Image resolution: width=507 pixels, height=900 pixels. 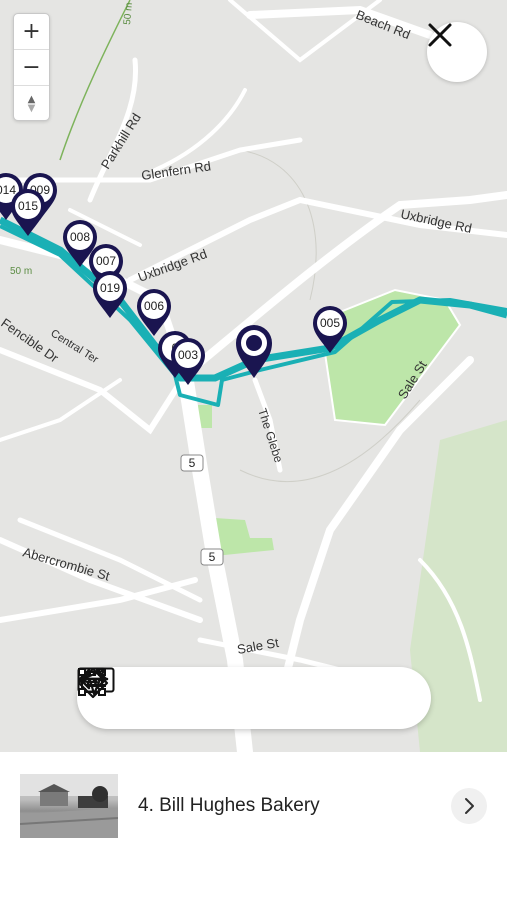 I want to click on stop-title: 4. Bill Hughes Bakery, so click(x=229, y=805).